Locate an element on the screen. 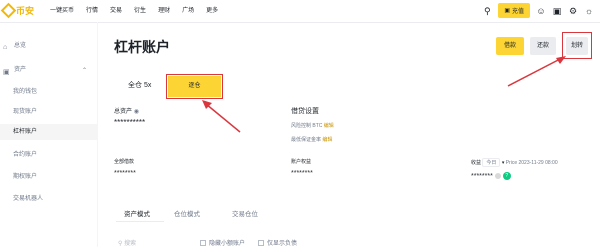  total-assets-label: 总资产 ◉ is located at coordinates (126, 110).